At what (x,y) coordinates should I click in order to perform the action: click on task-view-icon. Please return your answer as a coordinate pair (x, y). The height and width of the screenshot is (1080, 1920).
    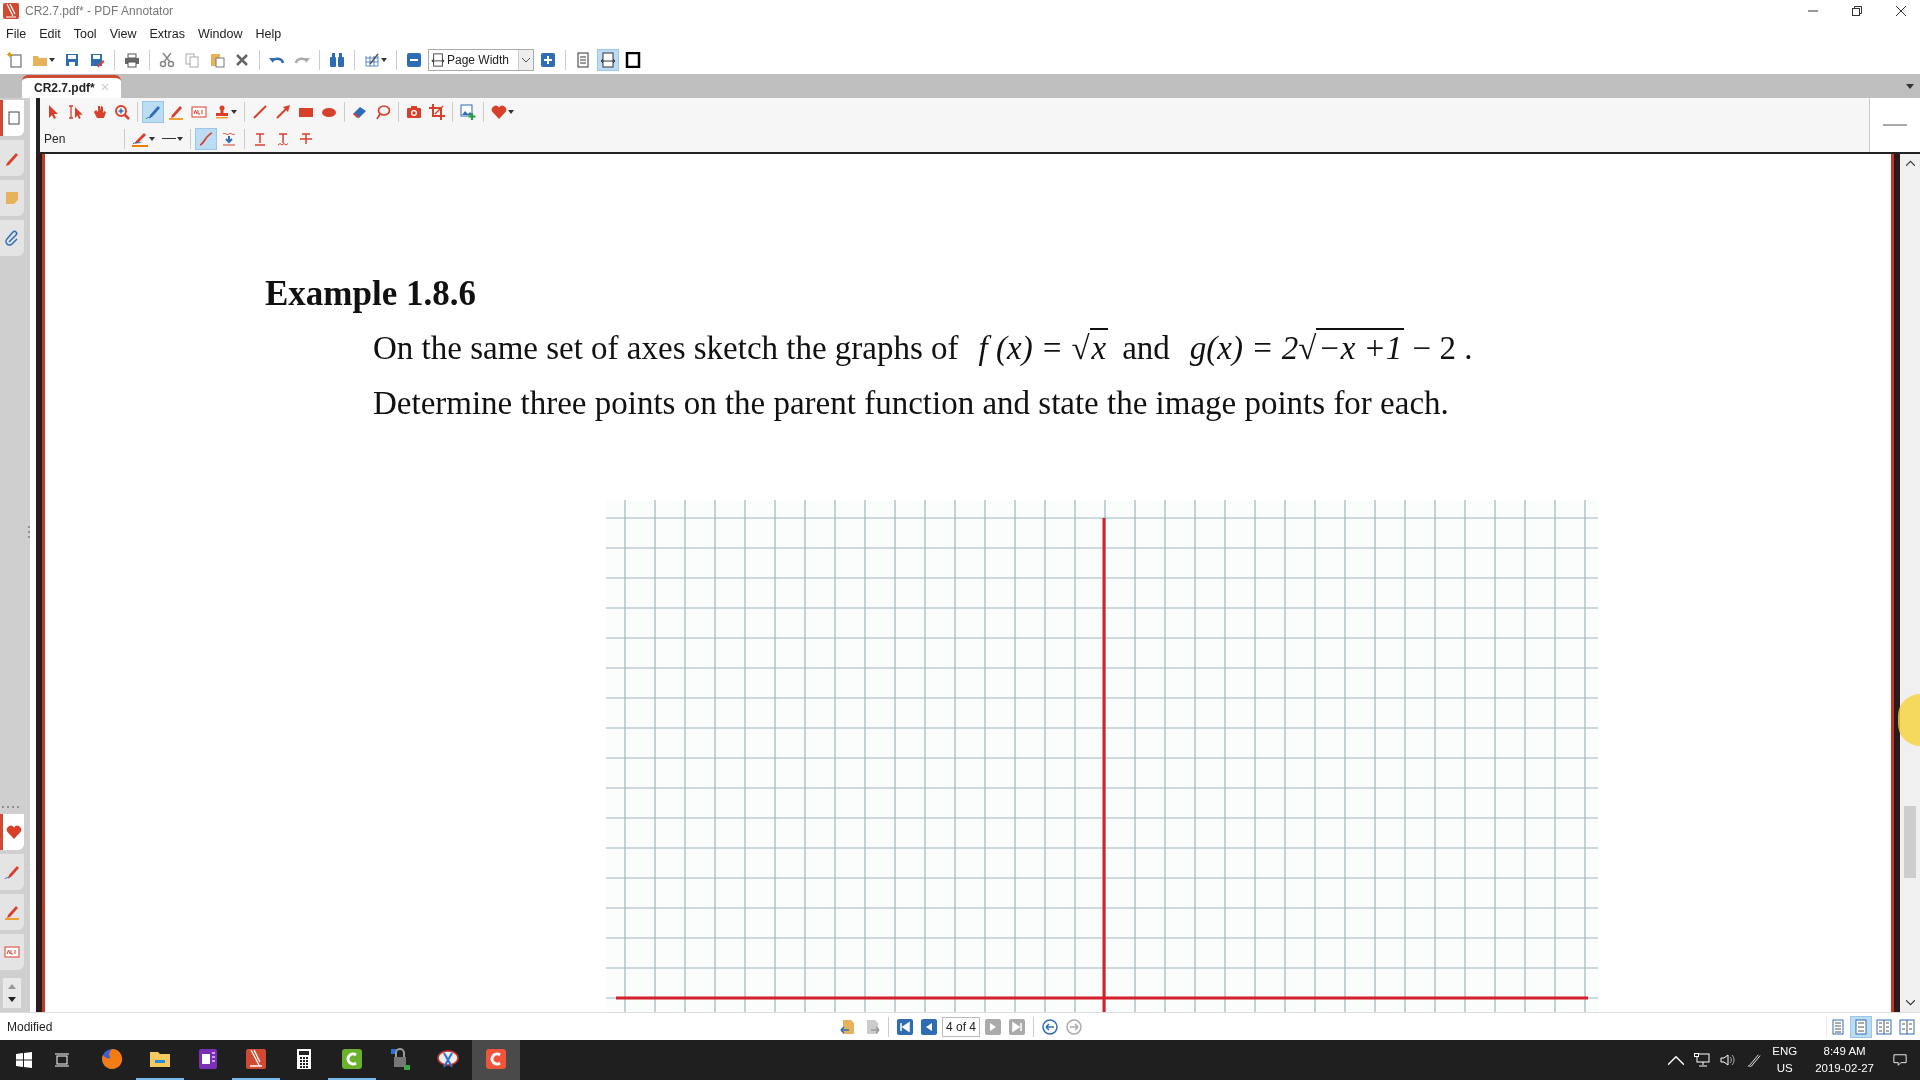
    Looking at the image, I should click on (62, 1060).